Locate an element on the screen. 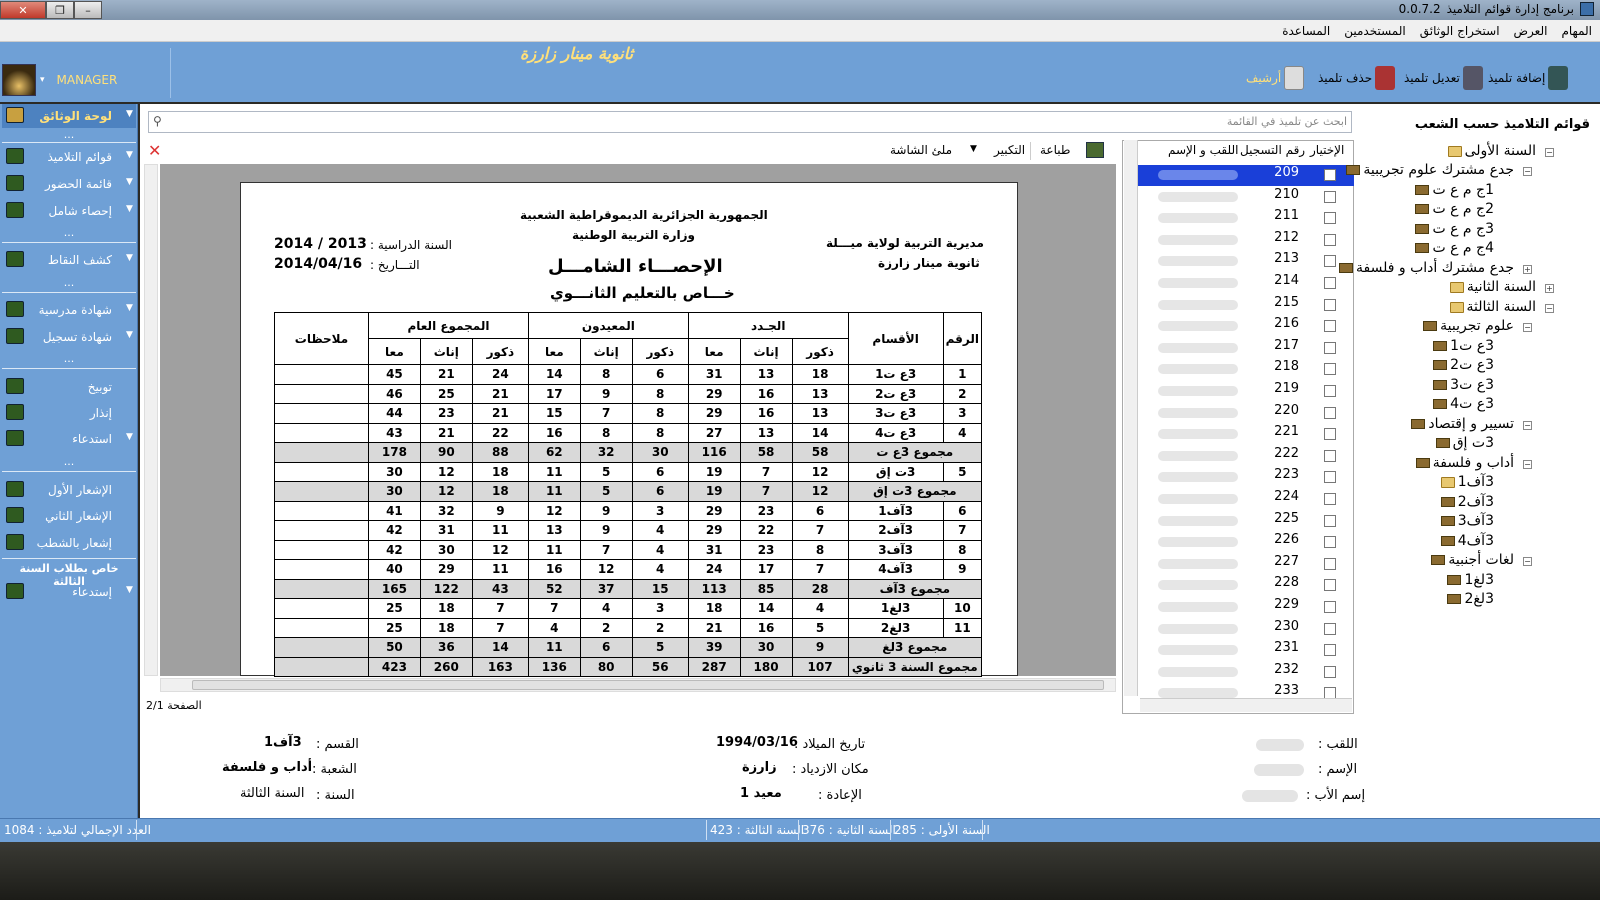 Image resolution: width=1600 pixels, height=900 pixels. preview-vertical-scrollbar is located at coordinates (151, 420).